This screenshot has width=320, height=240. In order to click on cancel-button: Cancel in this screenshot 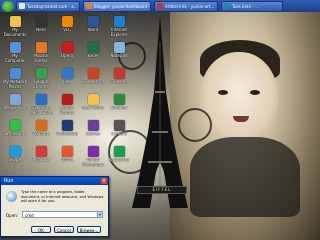, I will do `click(64, 229)`.